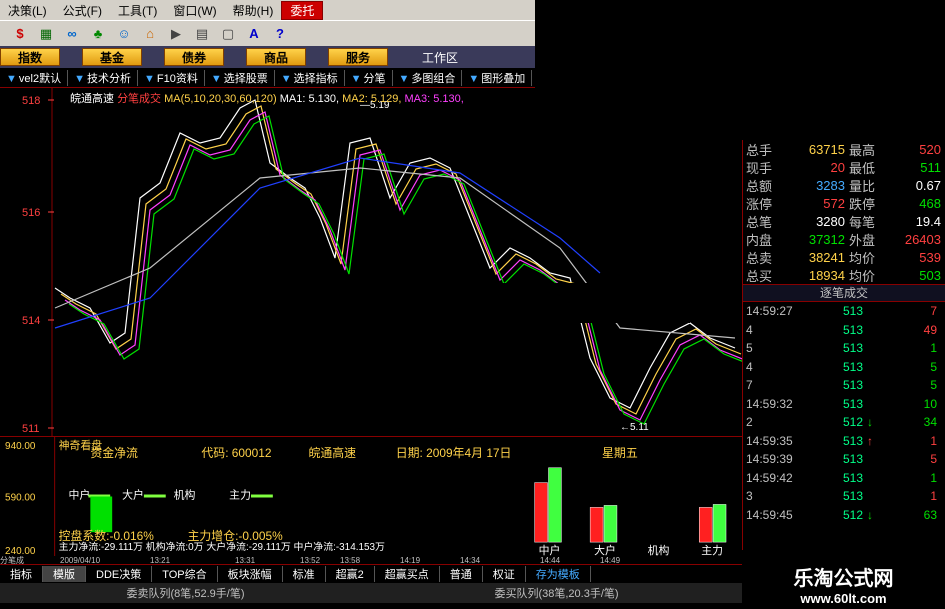 The height and width of the screenshot is (609, 945). I want to click on queue-0: 委卖队列(8笔,52.9手/笔), so click(185, 593).